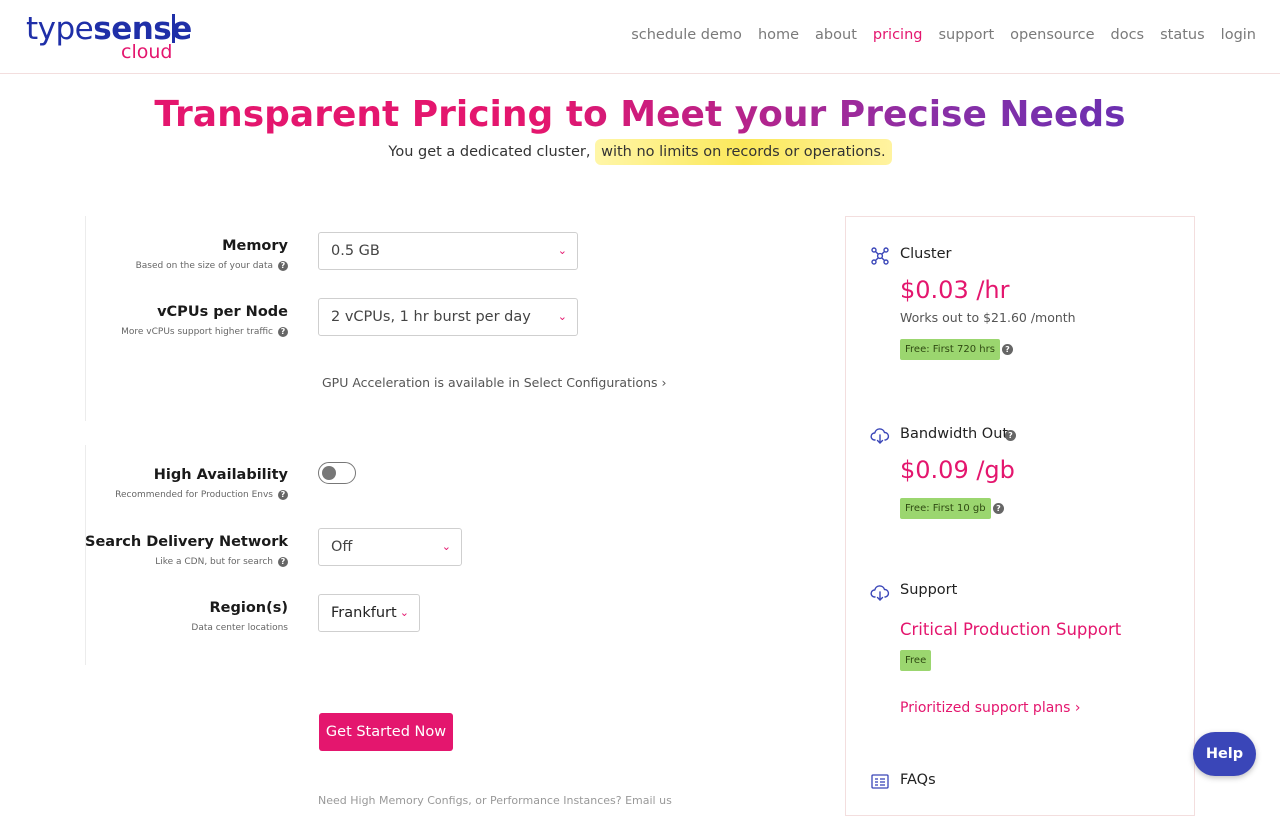 The height and width of the screenshot is (816, 1280). Describe the element at coordinates (916, 660) in the screenshot. I see `support-free-badge: Free` at that location.